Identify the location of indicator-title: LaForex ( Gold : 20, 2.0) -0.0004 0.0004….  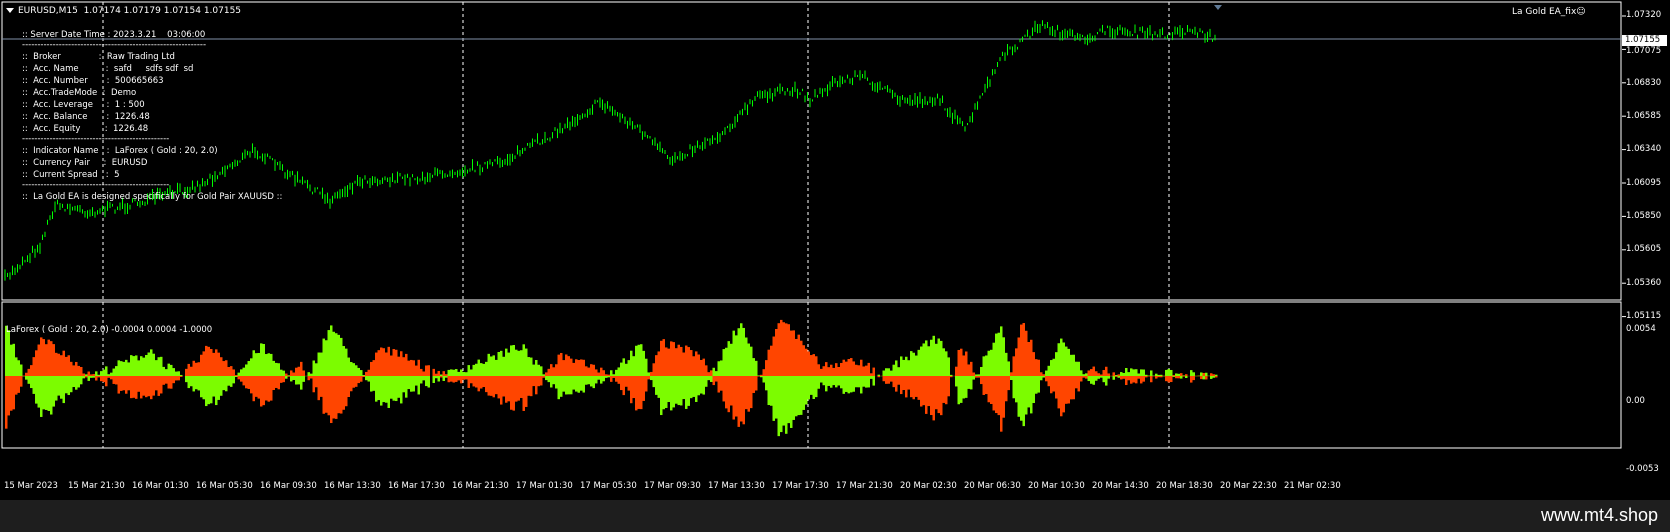
(109, 330).